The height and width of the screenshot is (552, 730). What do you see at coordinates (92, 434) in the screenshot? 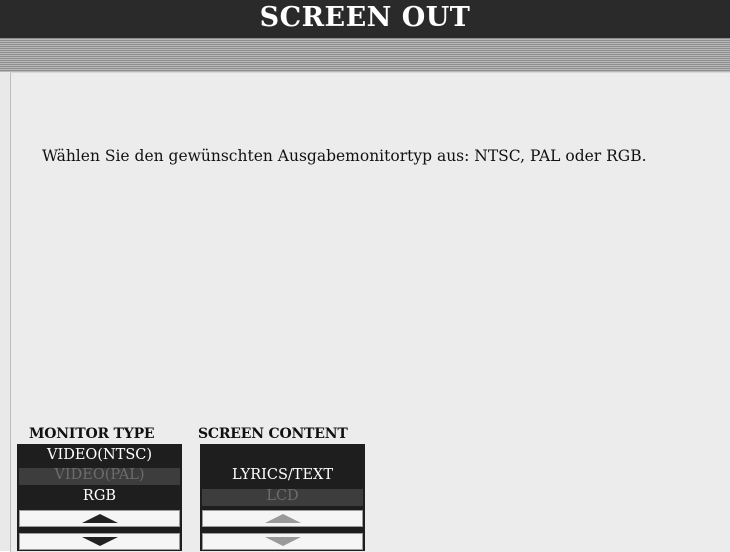
I see `monitor-type-label: MONITOR TYPE` at bounding box center [92, 434].